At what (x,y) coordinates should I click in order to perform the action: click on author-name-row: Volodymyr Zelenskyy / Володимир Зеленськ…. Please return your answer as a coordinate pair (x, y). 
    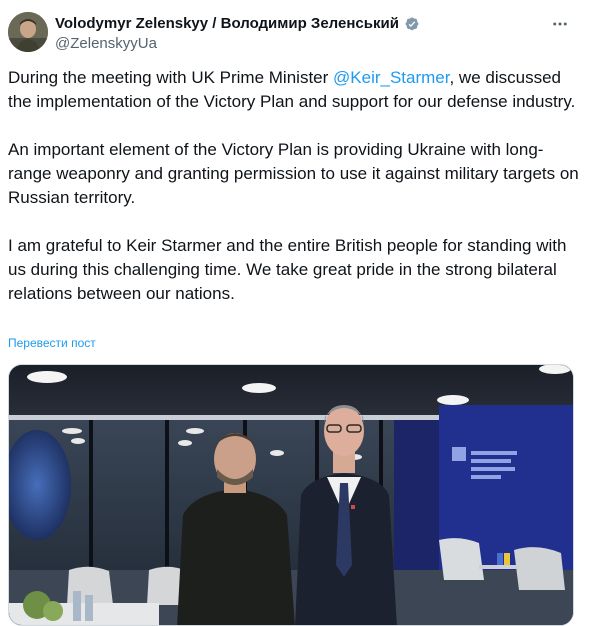
    Looking at the image, I should click on (238, 23).